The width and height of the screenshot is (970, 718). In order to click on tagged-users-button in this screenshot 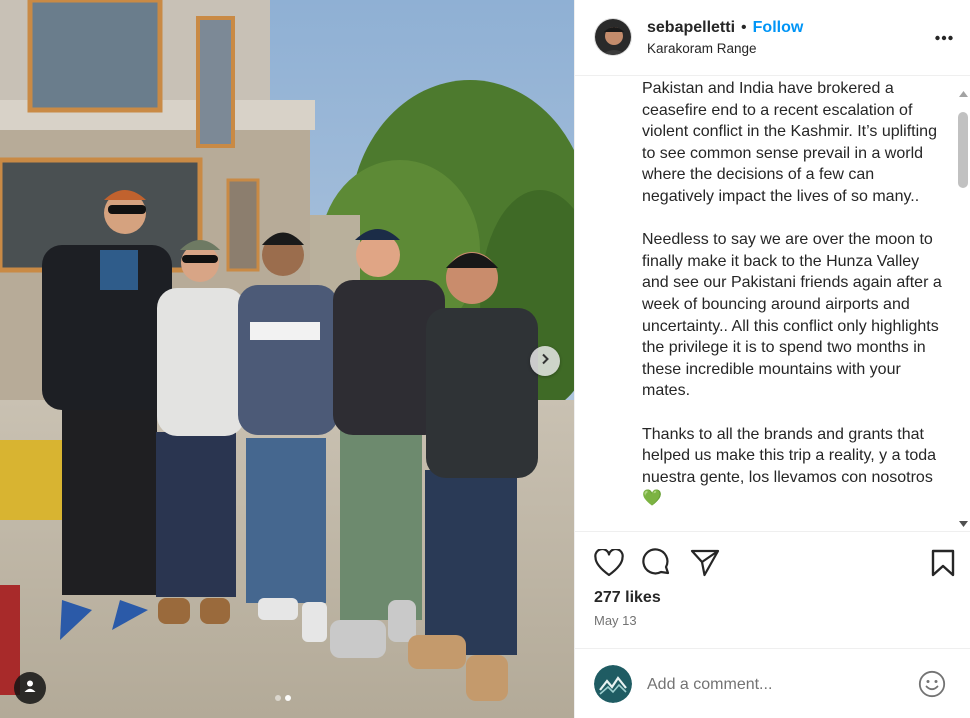, I will do `click(30, 688)`.